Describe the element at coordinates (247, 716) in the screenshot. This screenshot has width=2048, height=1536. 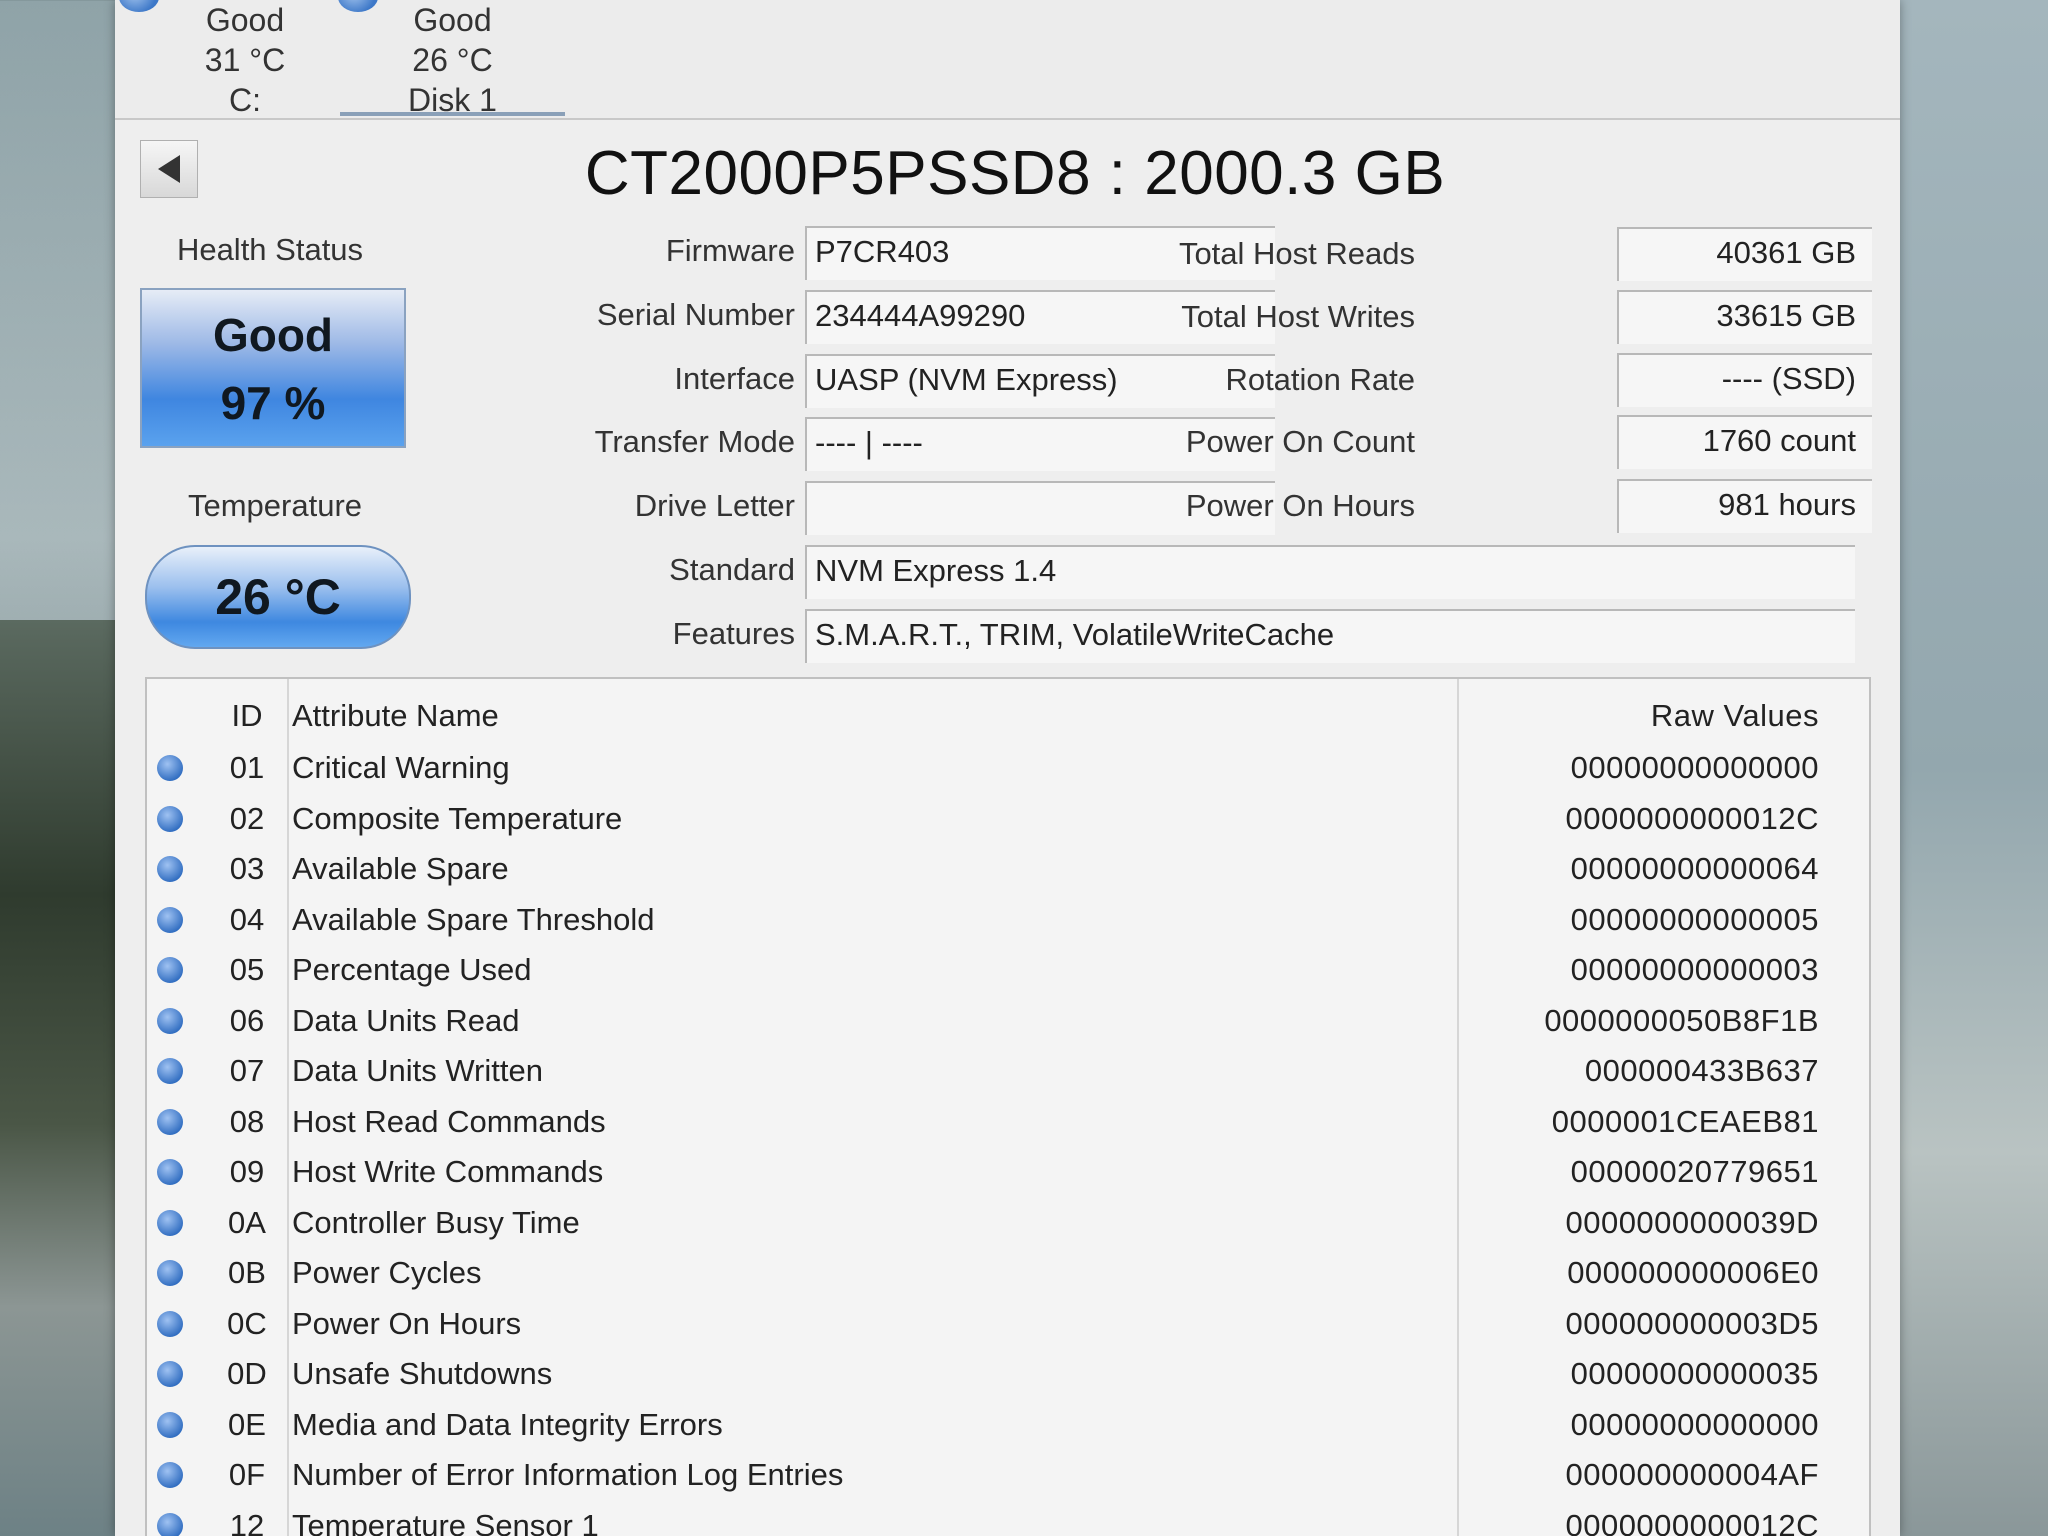
I see `header-id: ID` at that location.